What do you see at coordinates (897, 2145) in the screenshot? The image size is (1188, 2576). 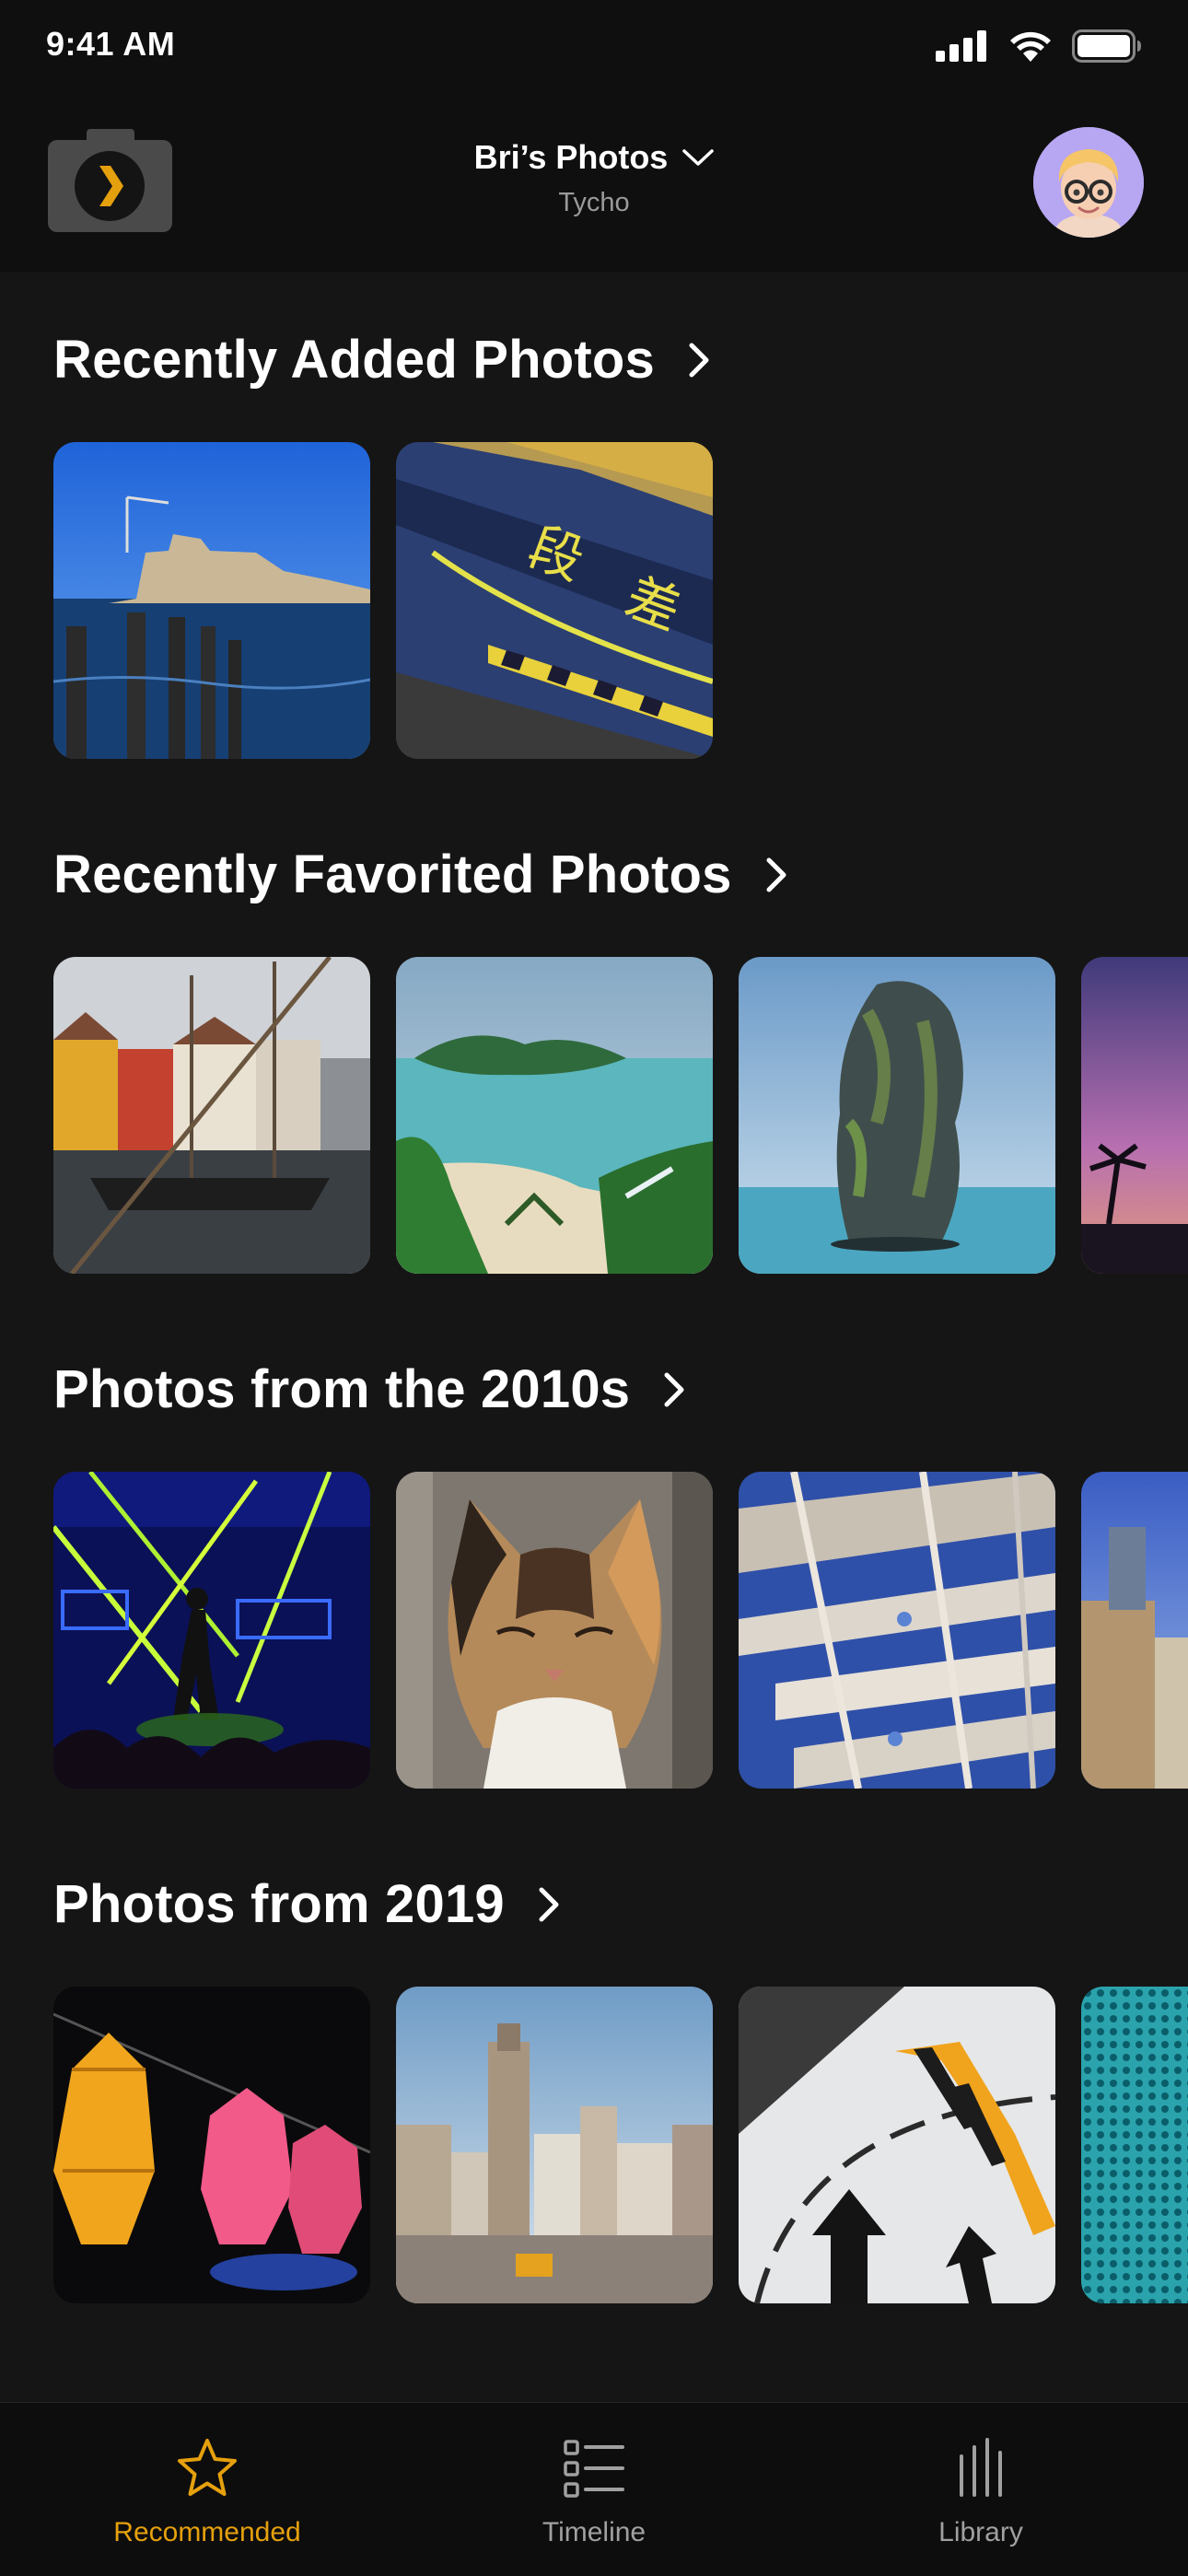 I see `photo-airplane-marking` at bounding box center [897, 2145].